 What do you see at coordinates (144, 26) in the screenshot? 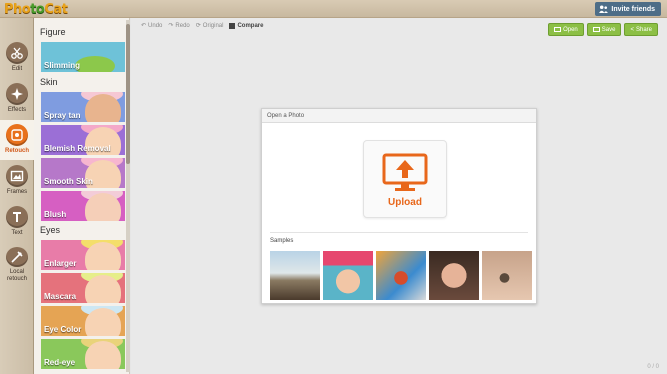
I see `undo-icon: ↶` at bounding box center [144, 26].